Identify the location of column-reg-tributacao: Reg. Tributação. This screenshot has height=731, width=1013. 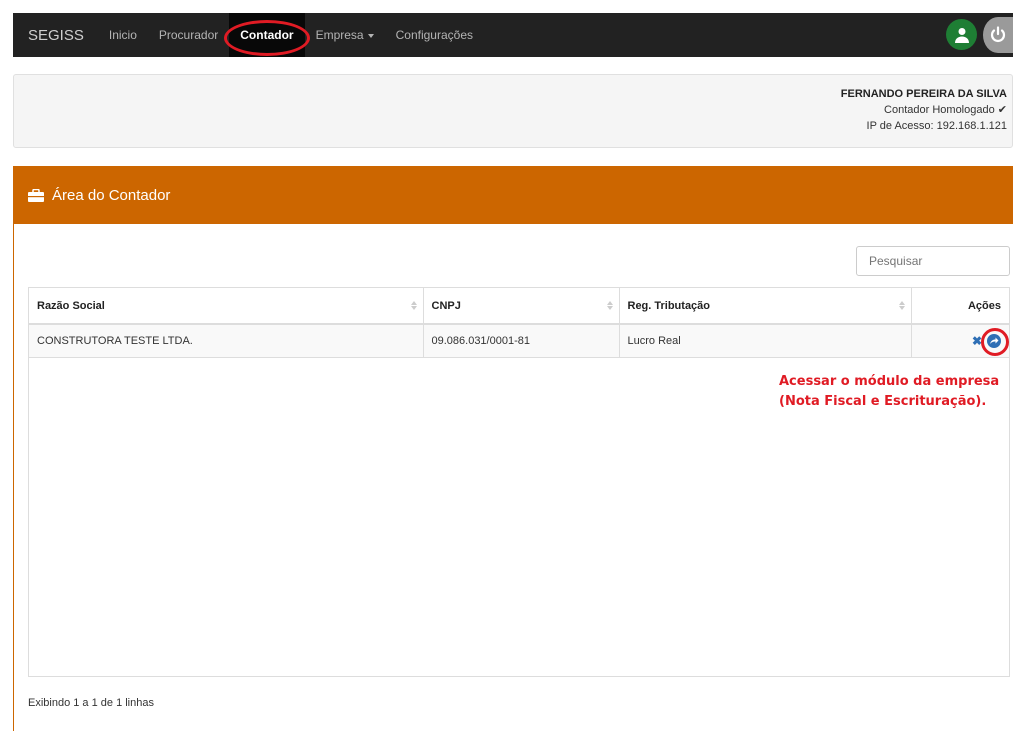
(765, 306).